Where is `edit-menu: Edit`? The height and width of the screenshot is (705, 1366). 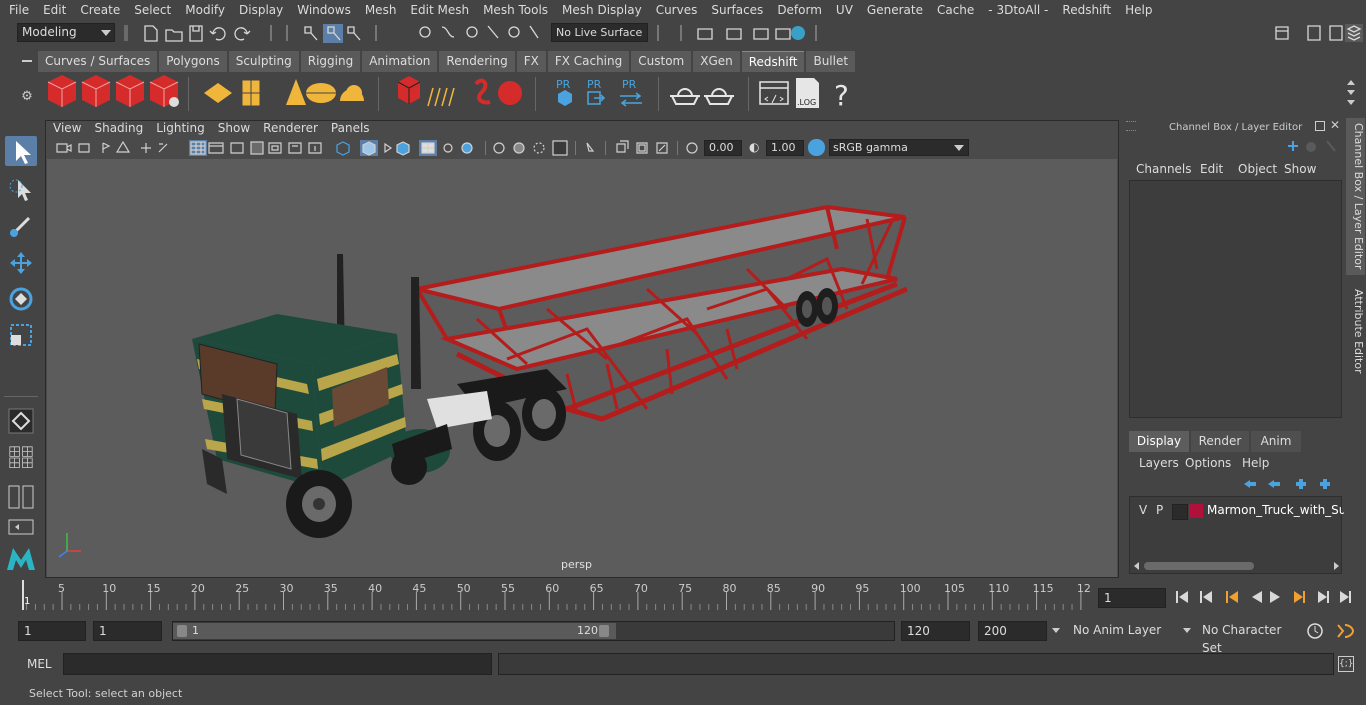
edit-menu: Edit is located at coordinates (1211, 169).